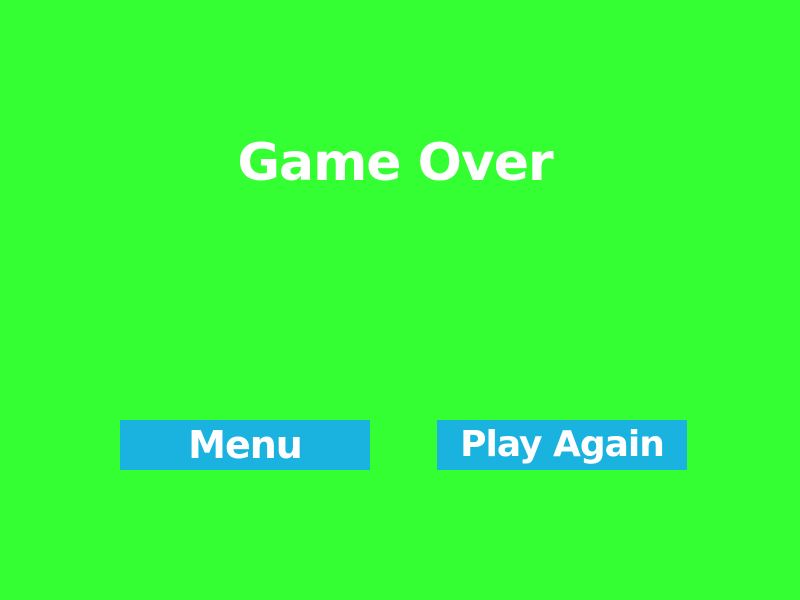  What do you see at coordinates (245, 445) in the screenshot?
I see `menu-button: Menu` at bounding box center [245, 445].